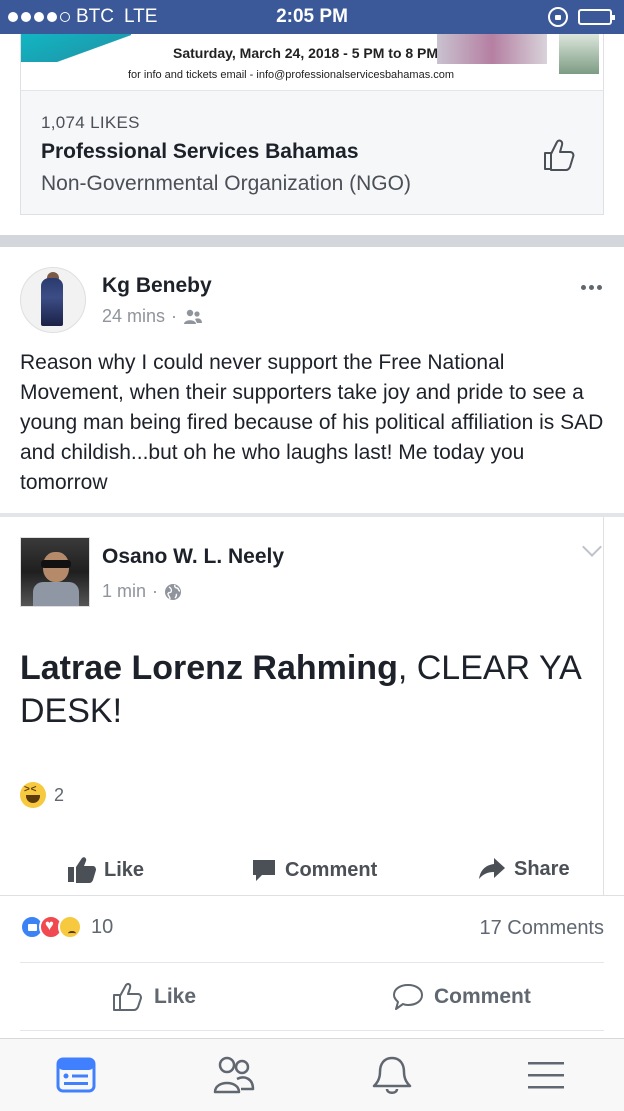 The height and width of the screenshot is (1111, 624). I want to click on share-label: Share, so click(542, 868).